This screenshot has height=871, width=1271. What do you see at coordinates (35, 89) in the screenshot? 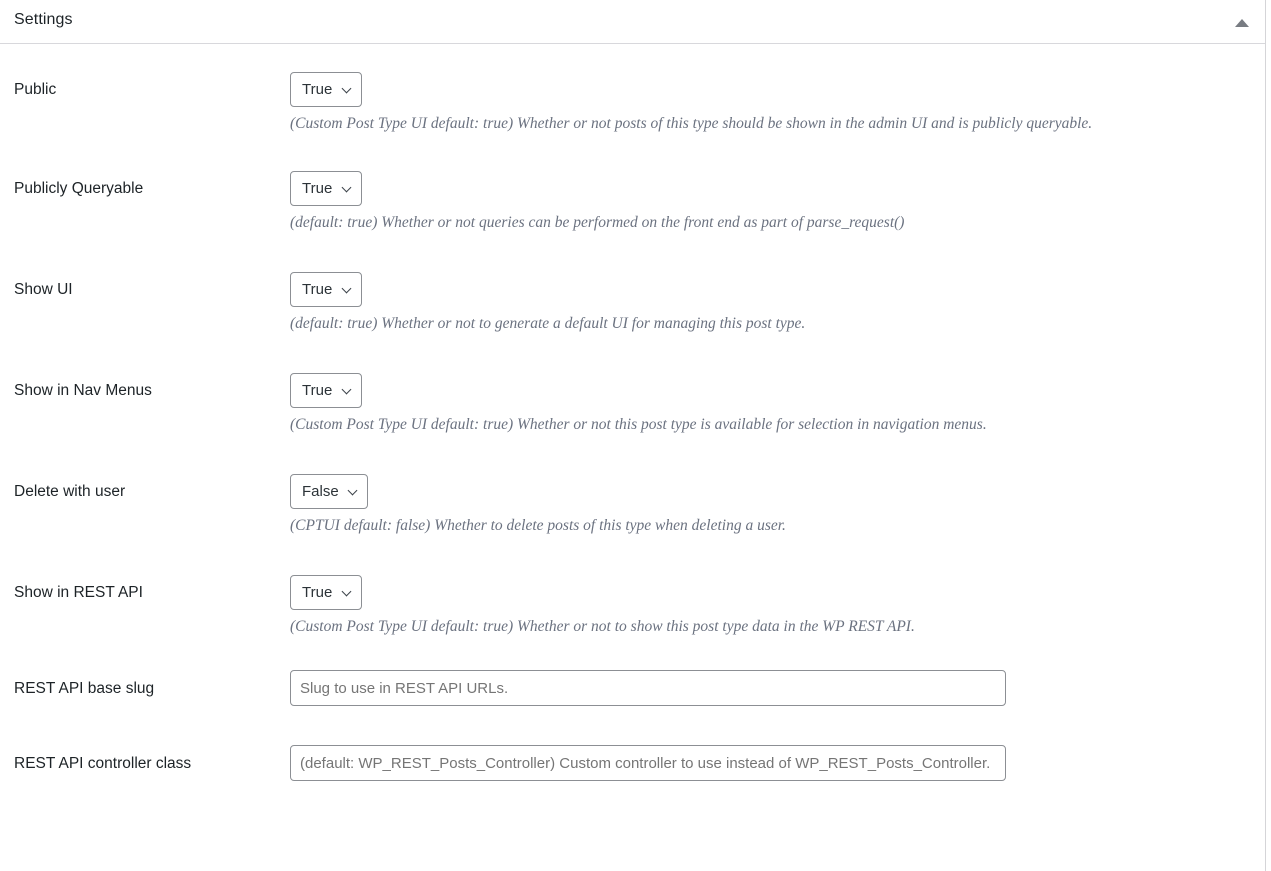
I see `field-label-public: Public` at bounding box center [35, 89].